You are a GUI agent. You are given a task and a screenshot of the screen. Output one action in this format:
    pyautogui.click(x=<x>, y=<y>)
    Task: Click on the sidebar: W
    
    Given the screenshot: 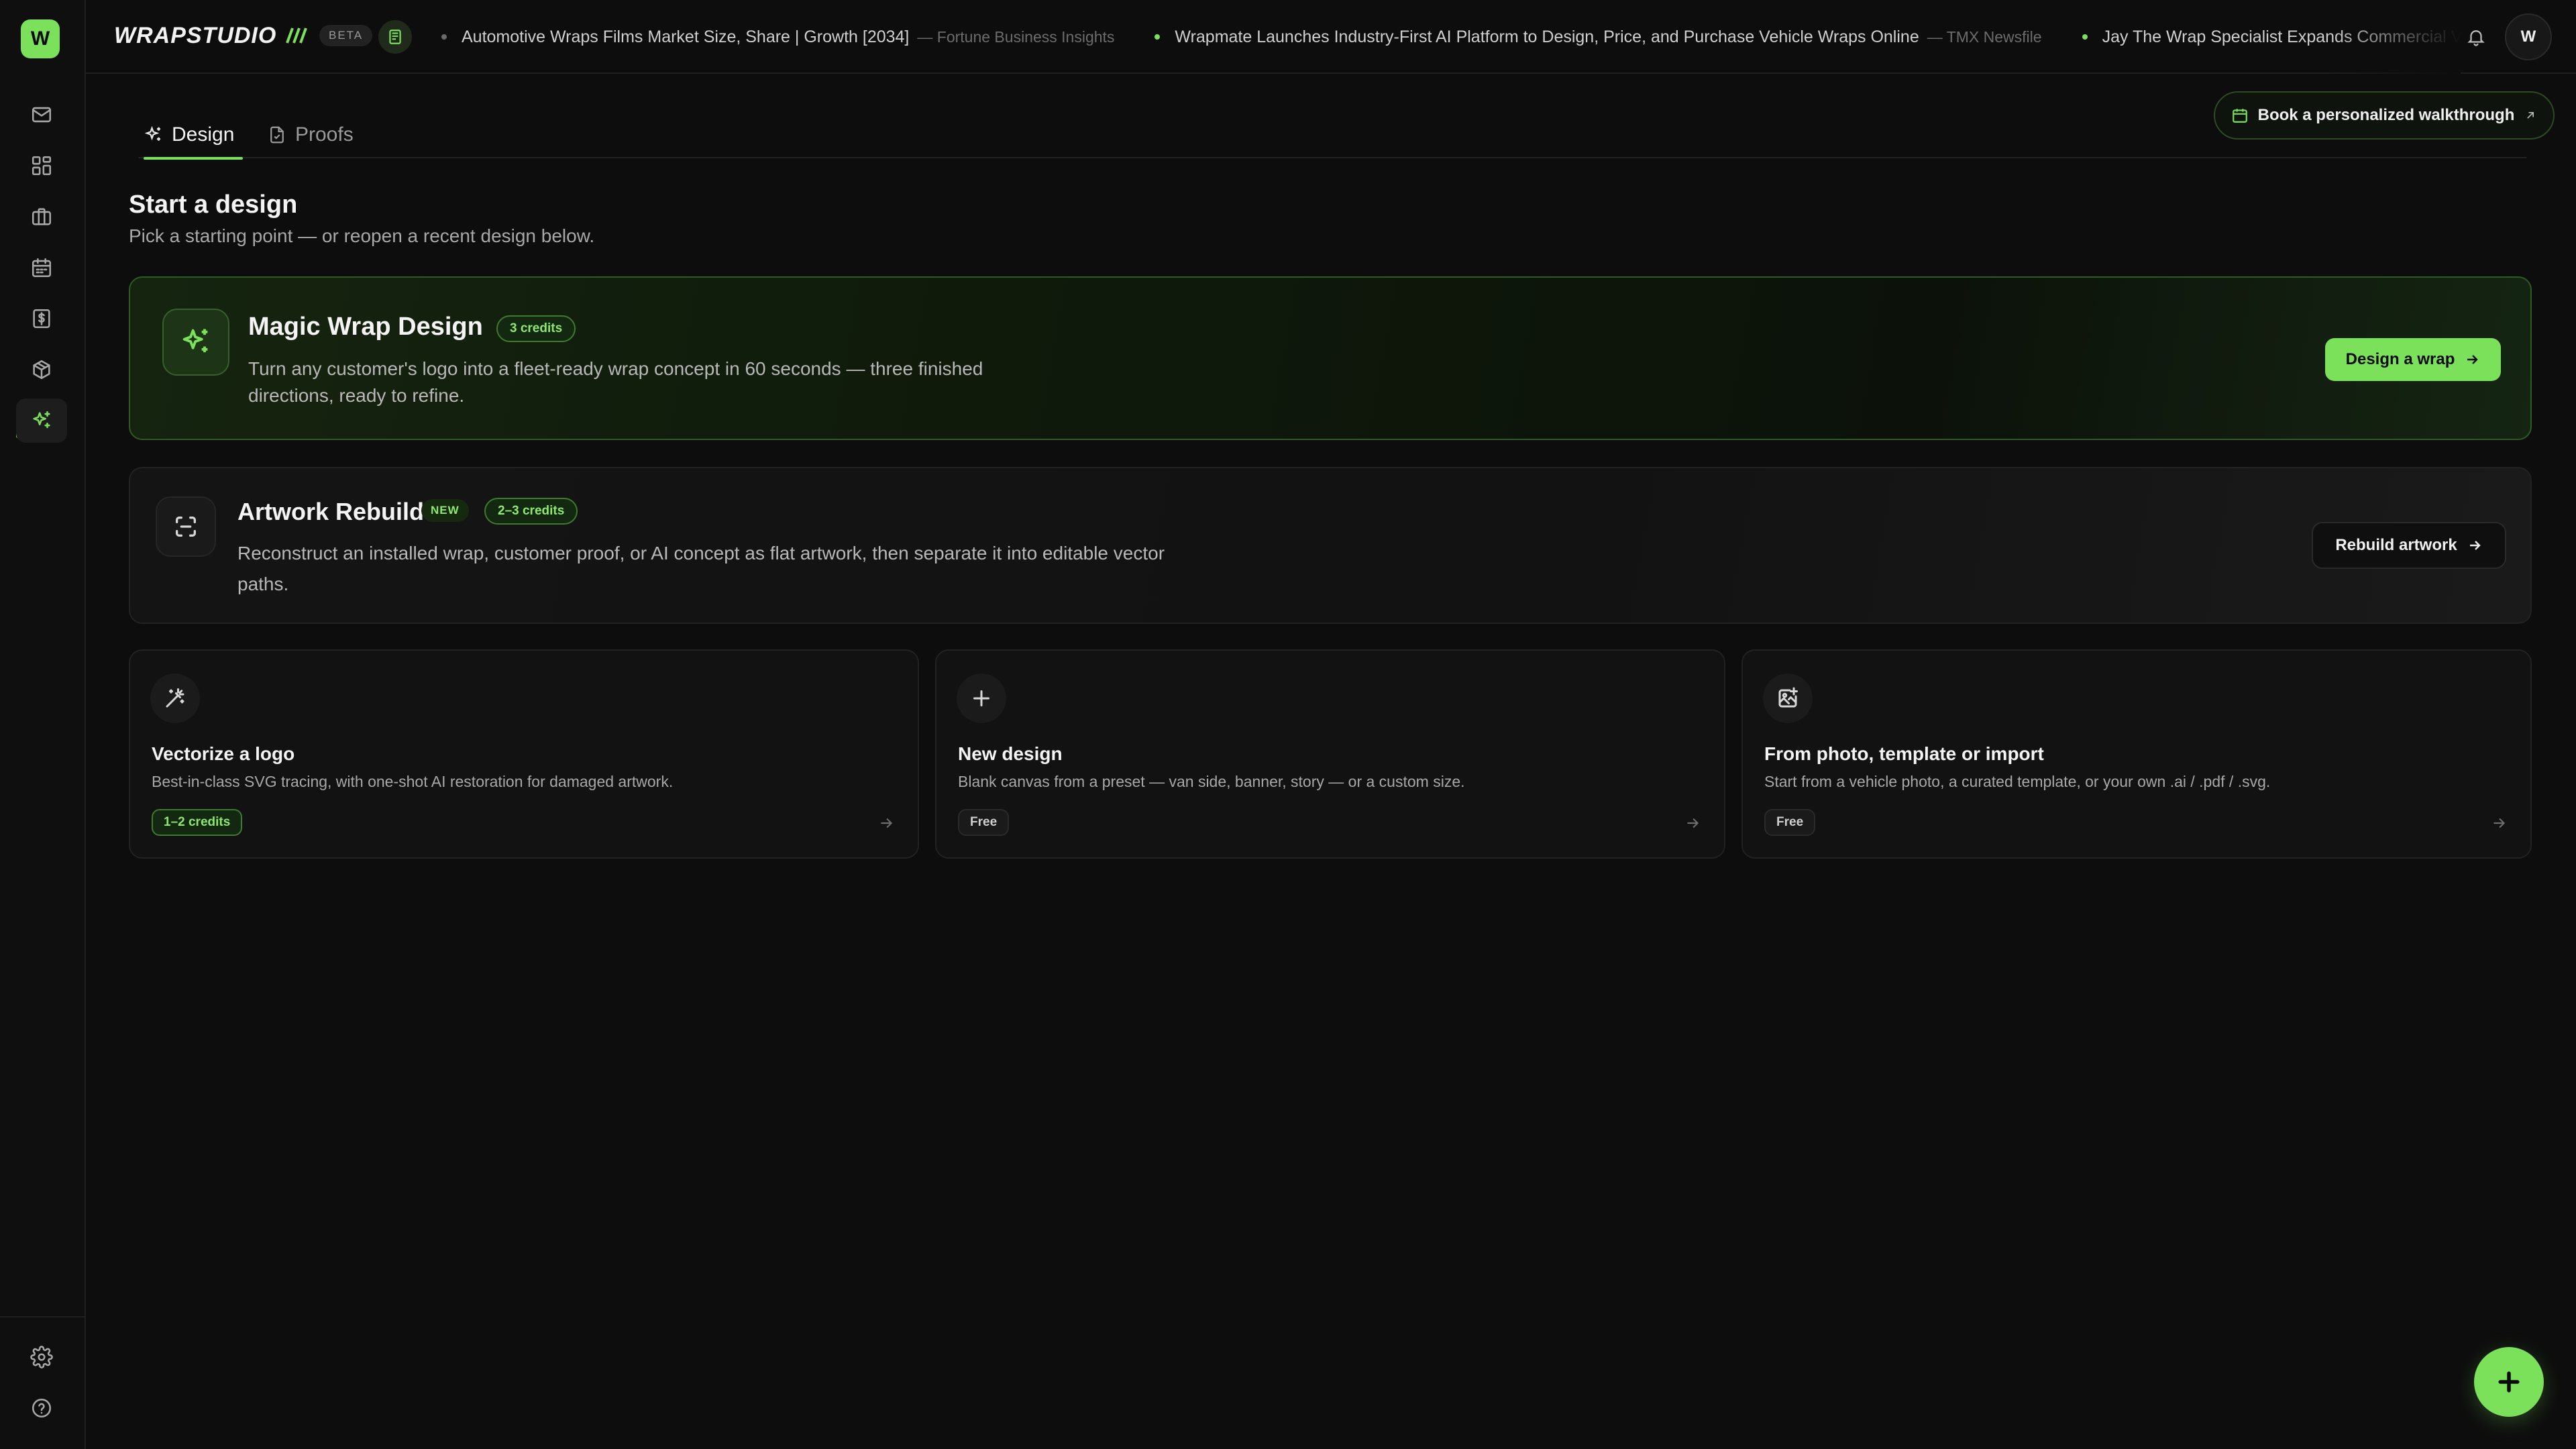 What is the action you would take?
    pyautogui.click(x=43, y=724)
    